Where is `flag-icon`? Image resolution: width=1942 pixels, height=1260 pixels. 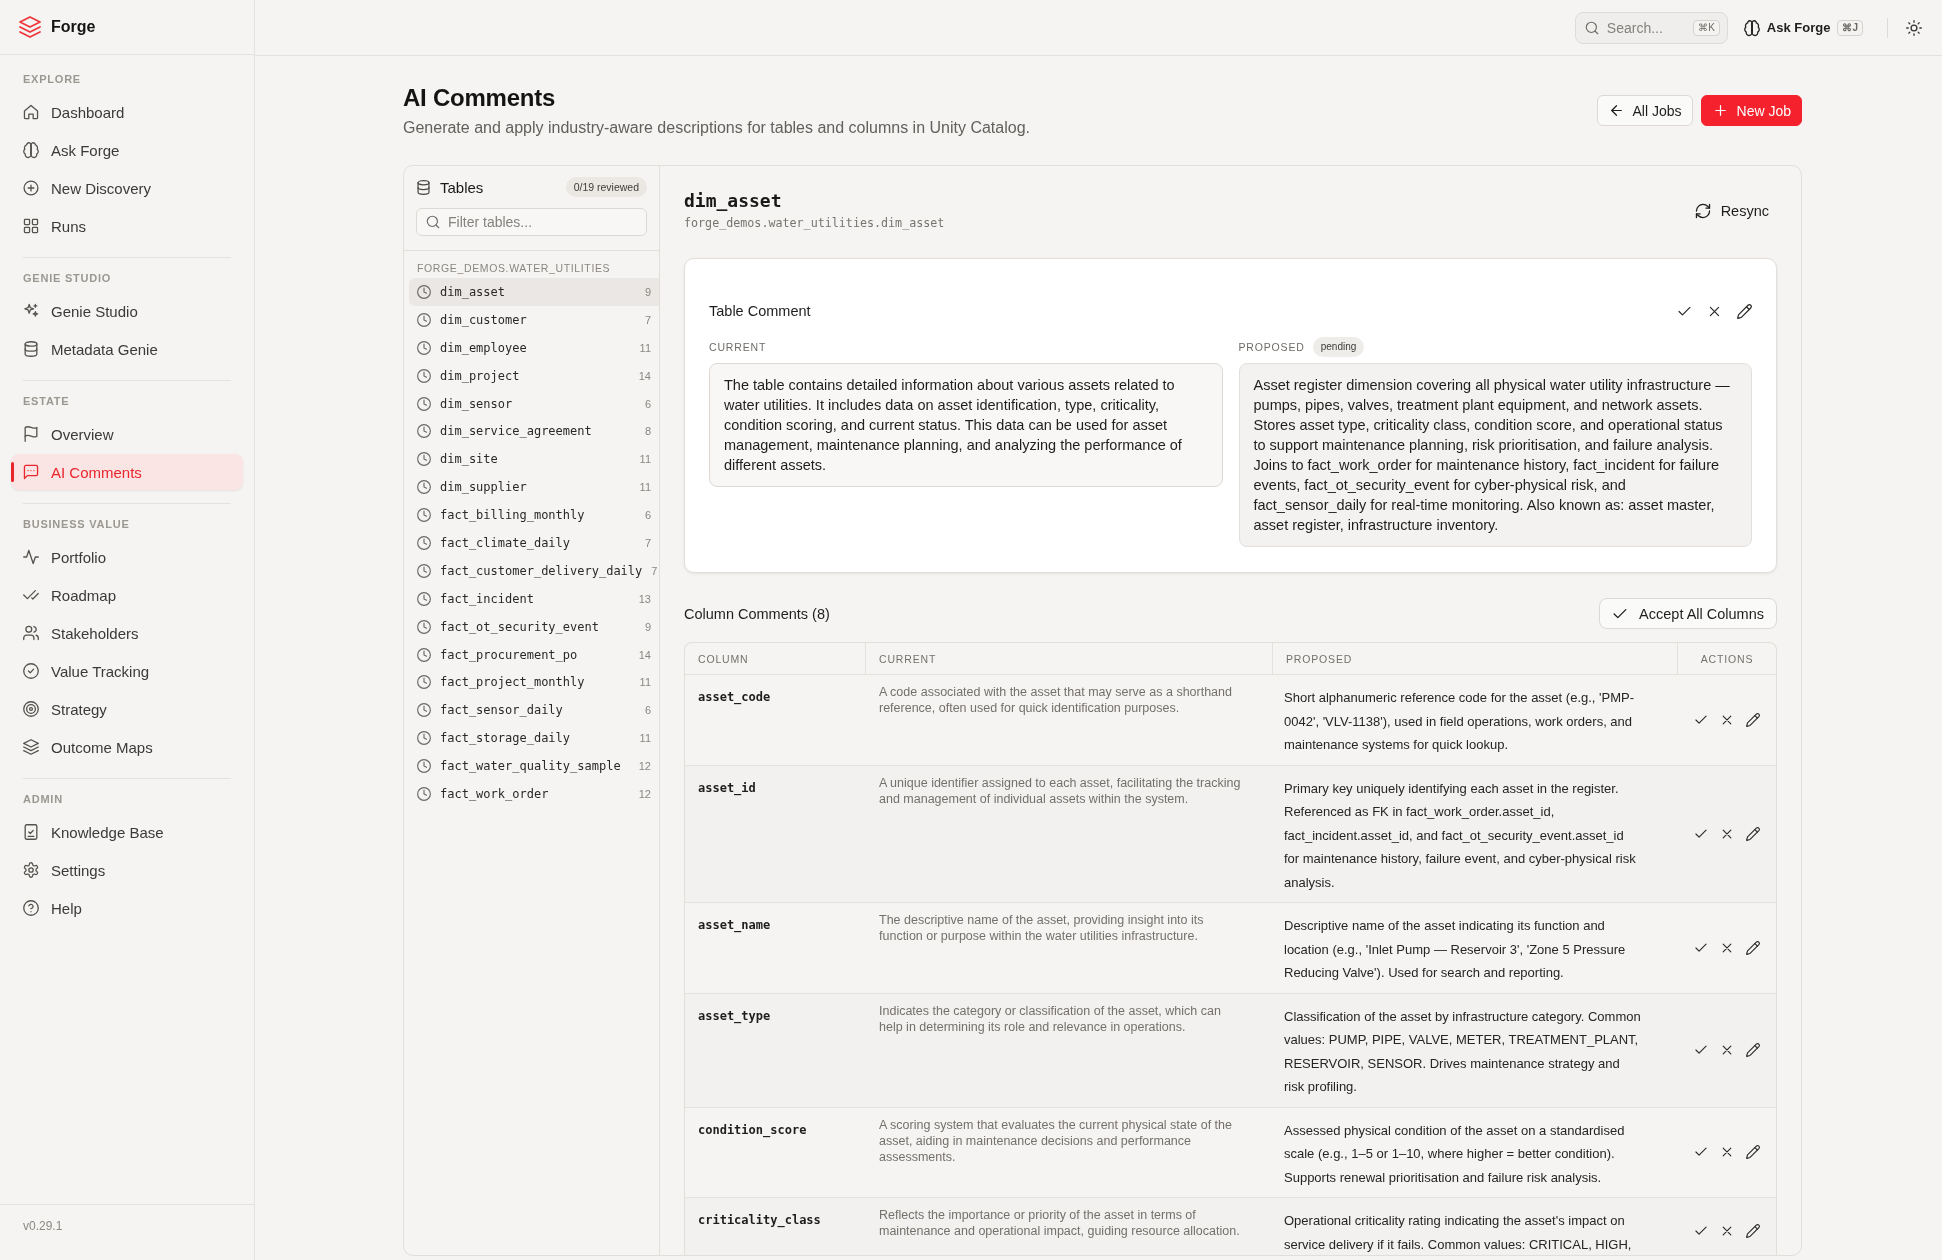
flag-icon is located at coordinates (31, 434).